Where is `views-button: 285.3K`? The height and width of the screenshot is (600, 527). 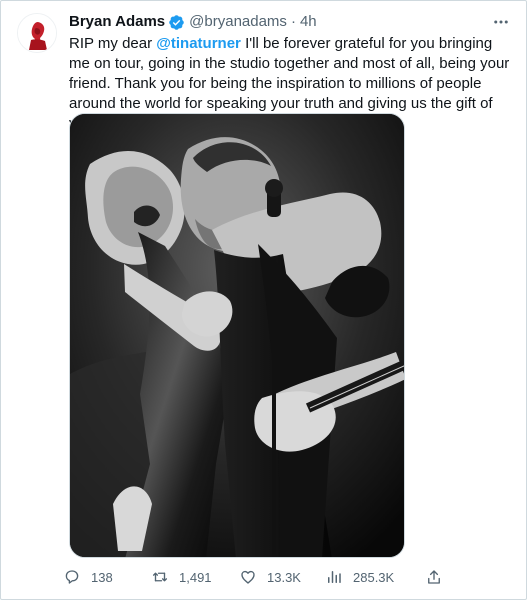 views-button: 285.3K is located at coordinates (375, 577).